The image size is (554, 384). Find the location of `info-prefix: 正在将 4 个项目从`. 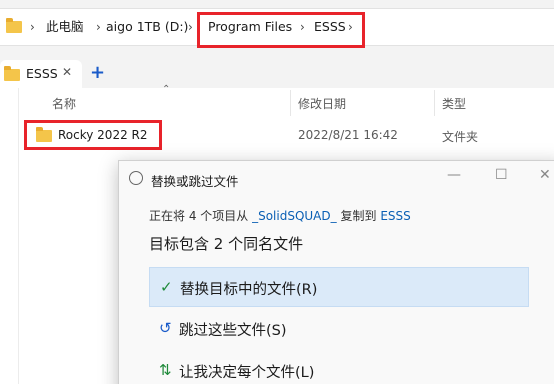

info-prefix: 正在将 4 个项目从 is located at coordinates (199, 216).